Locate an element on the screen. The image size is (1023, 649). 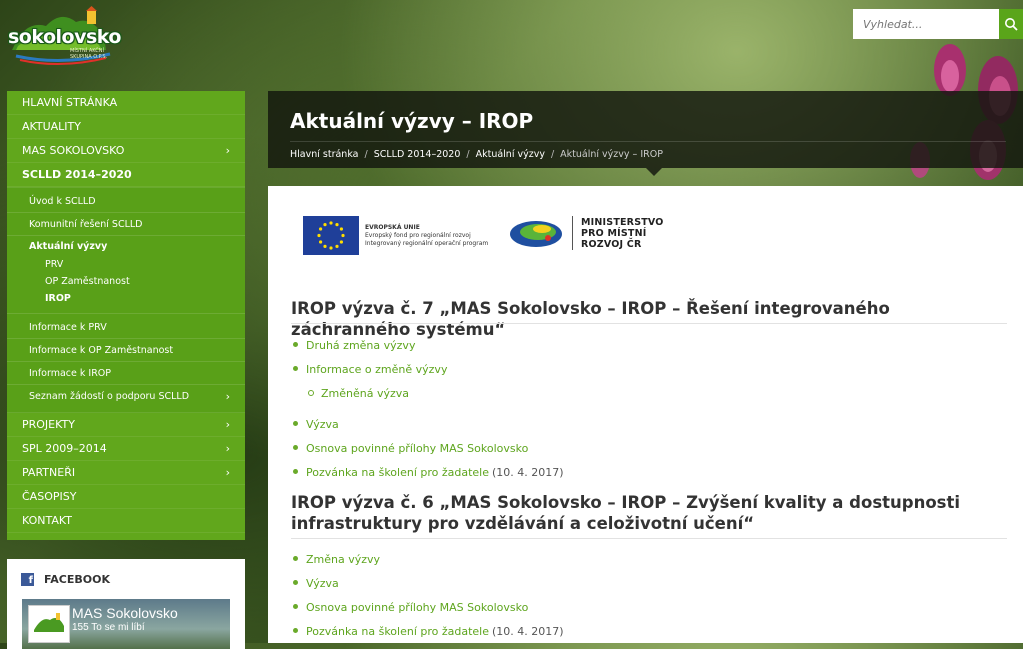
mini-logo-icon is located at coordinates (49, 622).